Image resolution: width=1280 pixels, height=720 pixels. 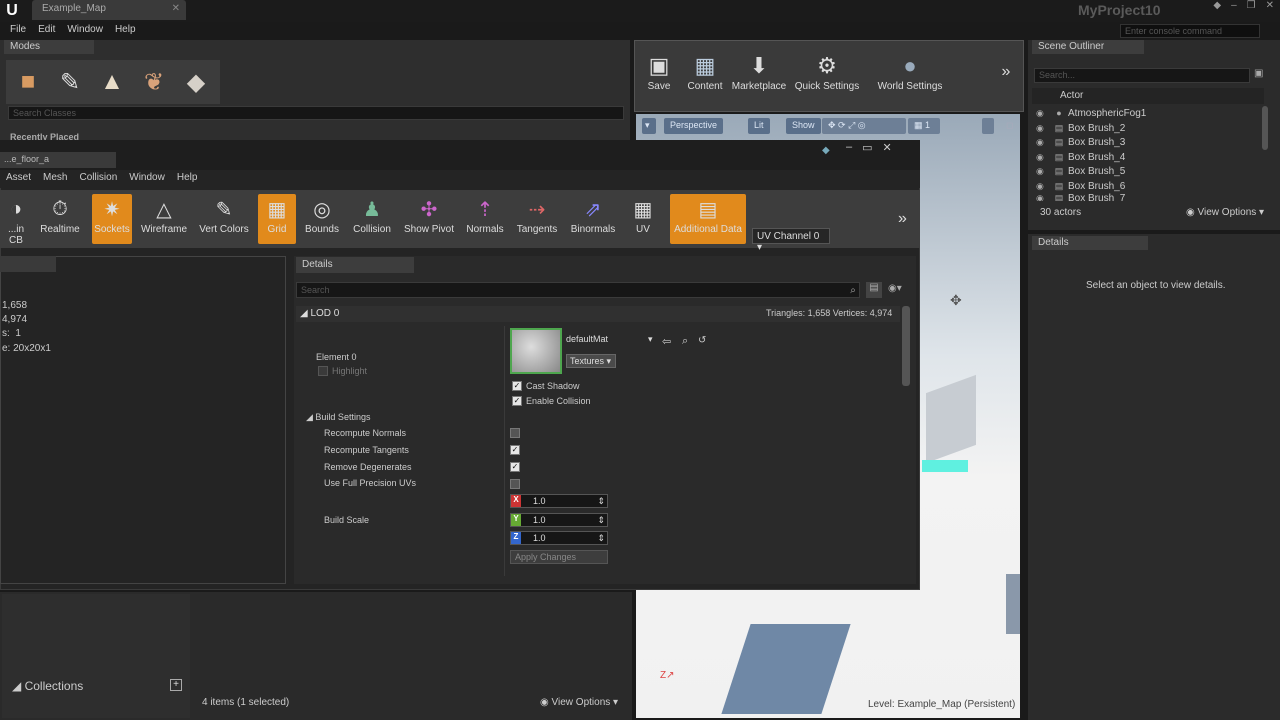 I want to click on outliner-row: ◉ ▤ Box Brush_7, so click(x=1151, y=197).